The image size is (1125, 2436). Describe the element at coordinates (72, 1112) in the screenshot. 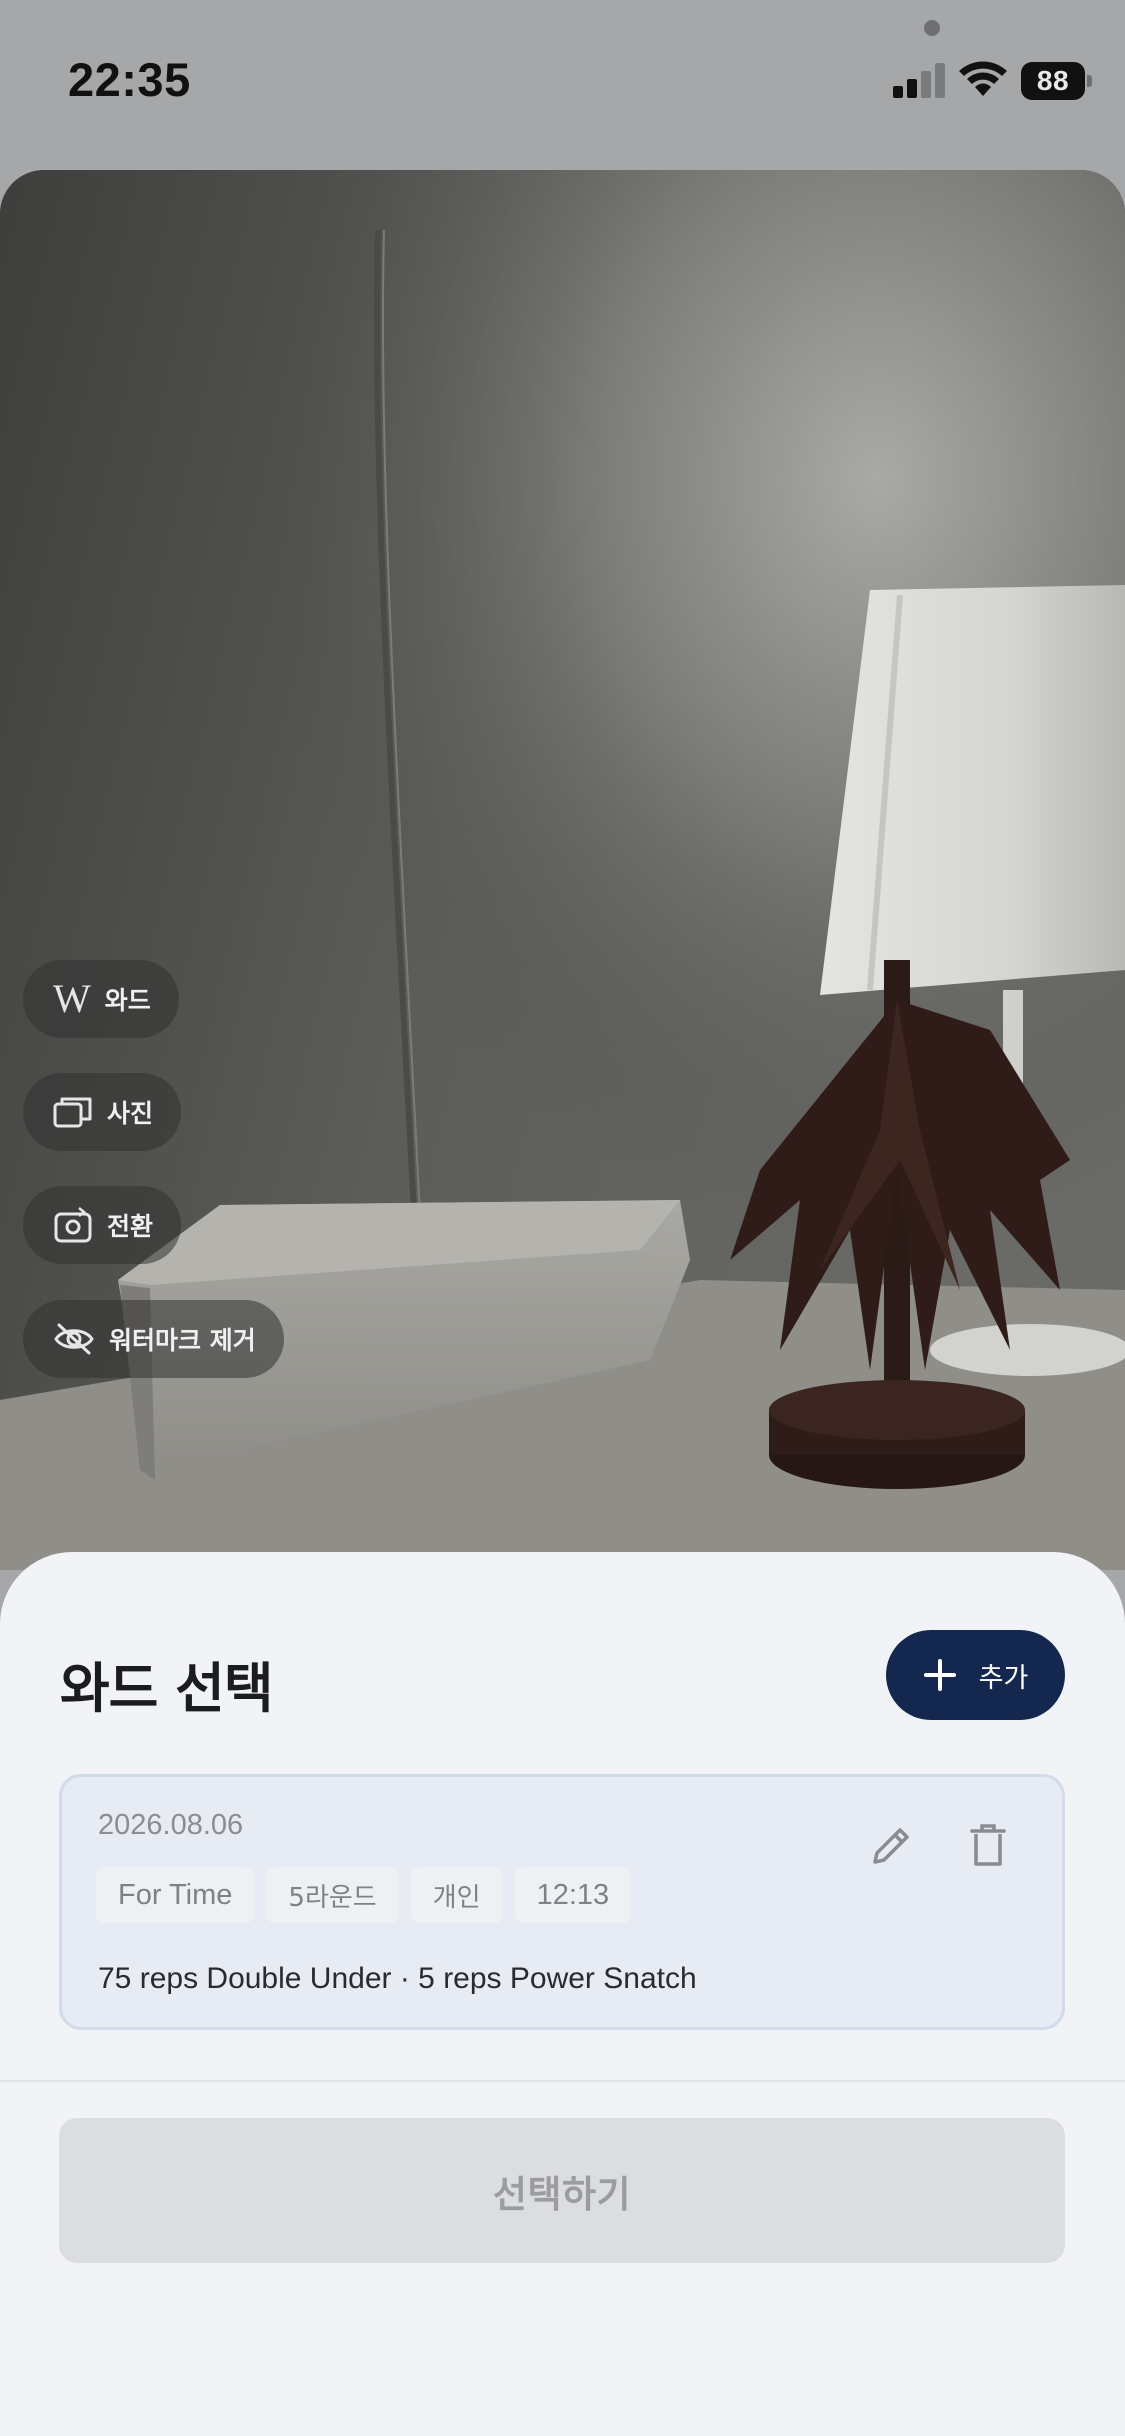

I see `photo-stack-icon` at that location.